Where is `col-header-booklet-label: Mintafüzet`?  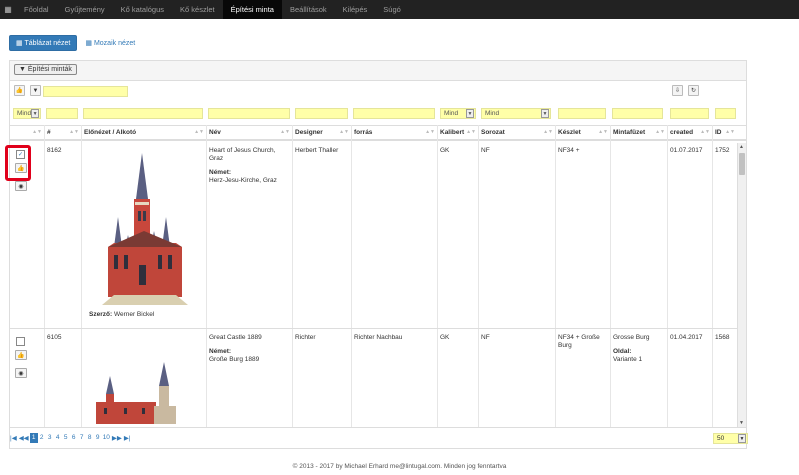 col-header-booklet-label: Mintafüzet is located at coordinates (629, 132).